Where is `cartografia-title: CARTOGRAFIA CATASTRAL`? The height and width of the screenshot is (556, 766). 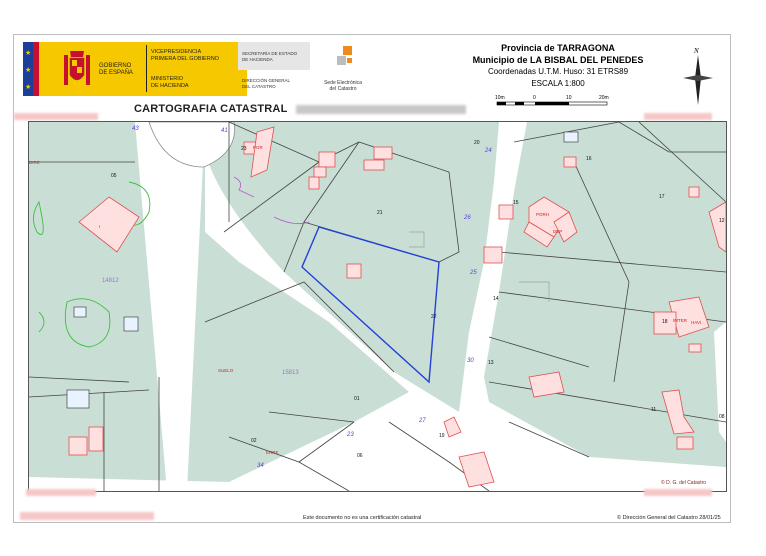 cartografia-title: CARTOGRAFIA CATASTRAL is located at coordinates (211, 109).